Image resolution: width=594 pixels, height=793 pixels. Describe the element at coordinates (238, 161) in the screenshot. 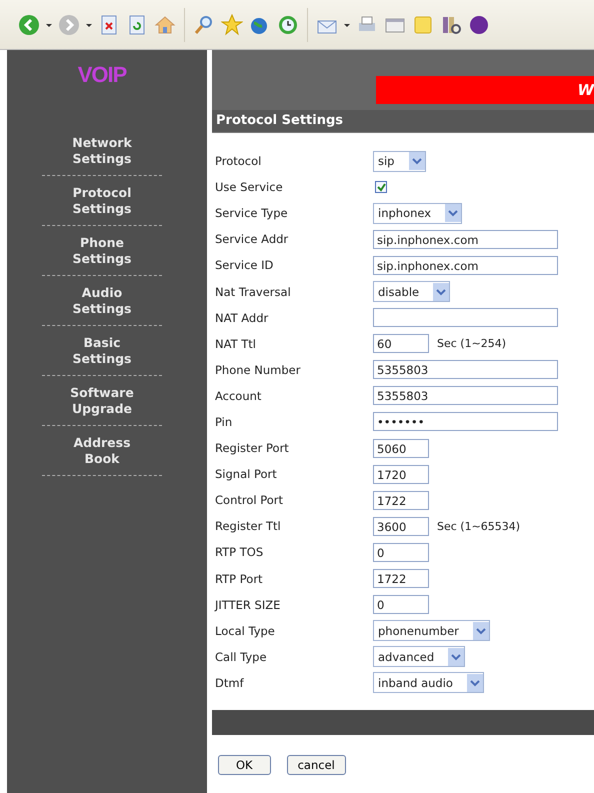

I see `field-label: Protocol` at that location.